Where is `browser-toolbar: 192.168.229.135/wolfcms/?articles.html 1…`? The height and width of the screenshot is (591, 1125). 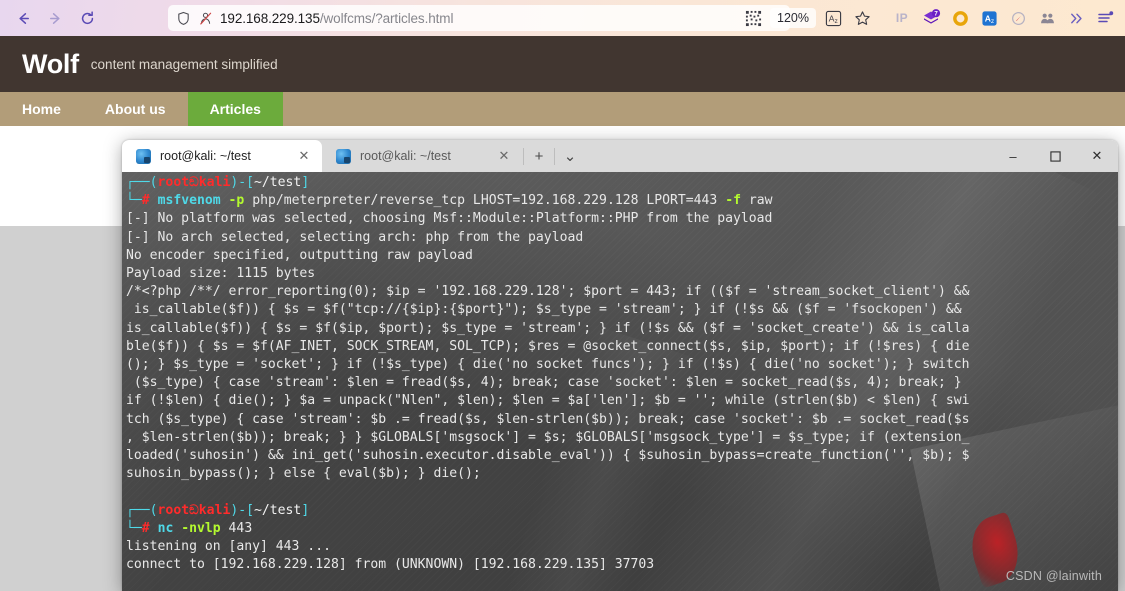 browser-toolbar: 192.168.229.135/wolfcms/?articles.html 1… is located at coordinates (562, 18).